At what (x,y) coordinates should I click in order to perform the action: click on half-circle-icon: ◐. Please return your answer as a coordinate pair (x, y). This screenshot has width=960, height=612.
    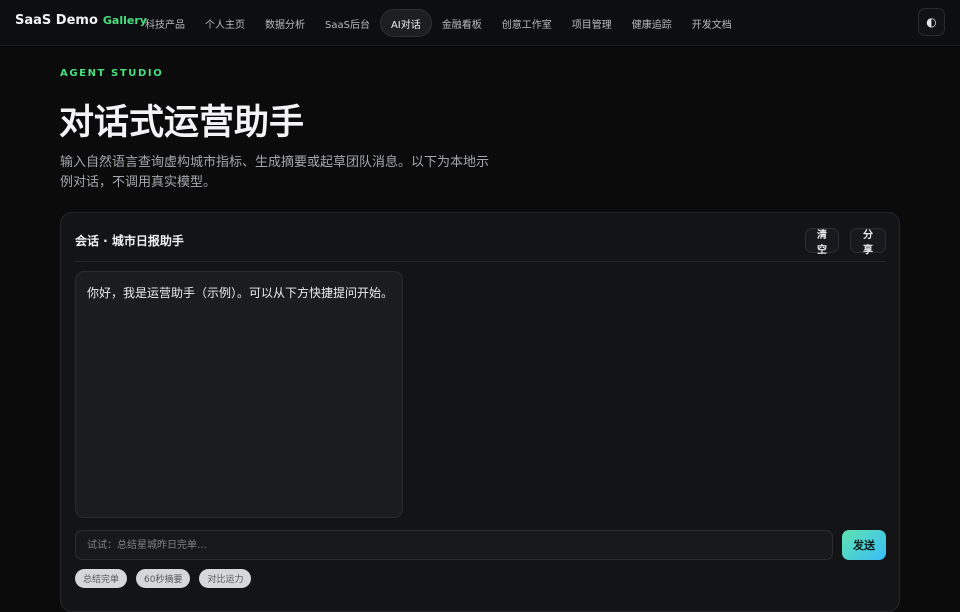
    Looking at the image, I should click on (931, 22).